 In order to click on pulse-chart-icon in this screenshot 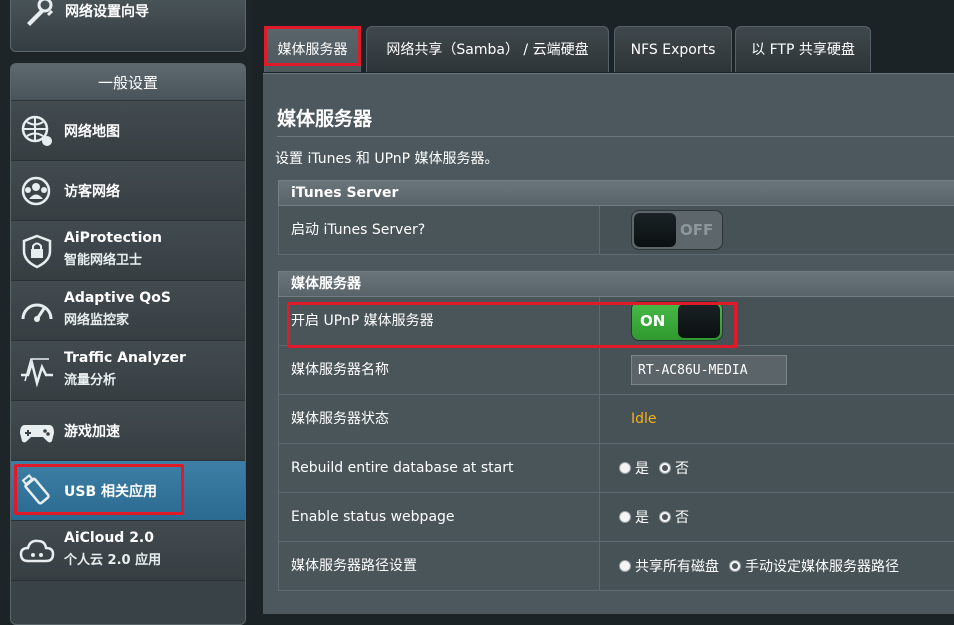, I will do `click(37, 373)`.